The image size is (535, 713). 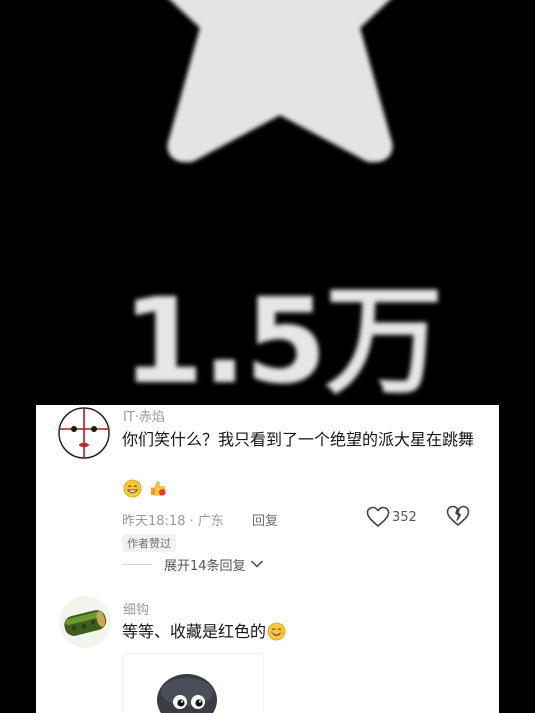 What do you see at coordinates (187, 693) in the screenshot?
I see `sticker-face-icon` at bounding box center [187, 693].